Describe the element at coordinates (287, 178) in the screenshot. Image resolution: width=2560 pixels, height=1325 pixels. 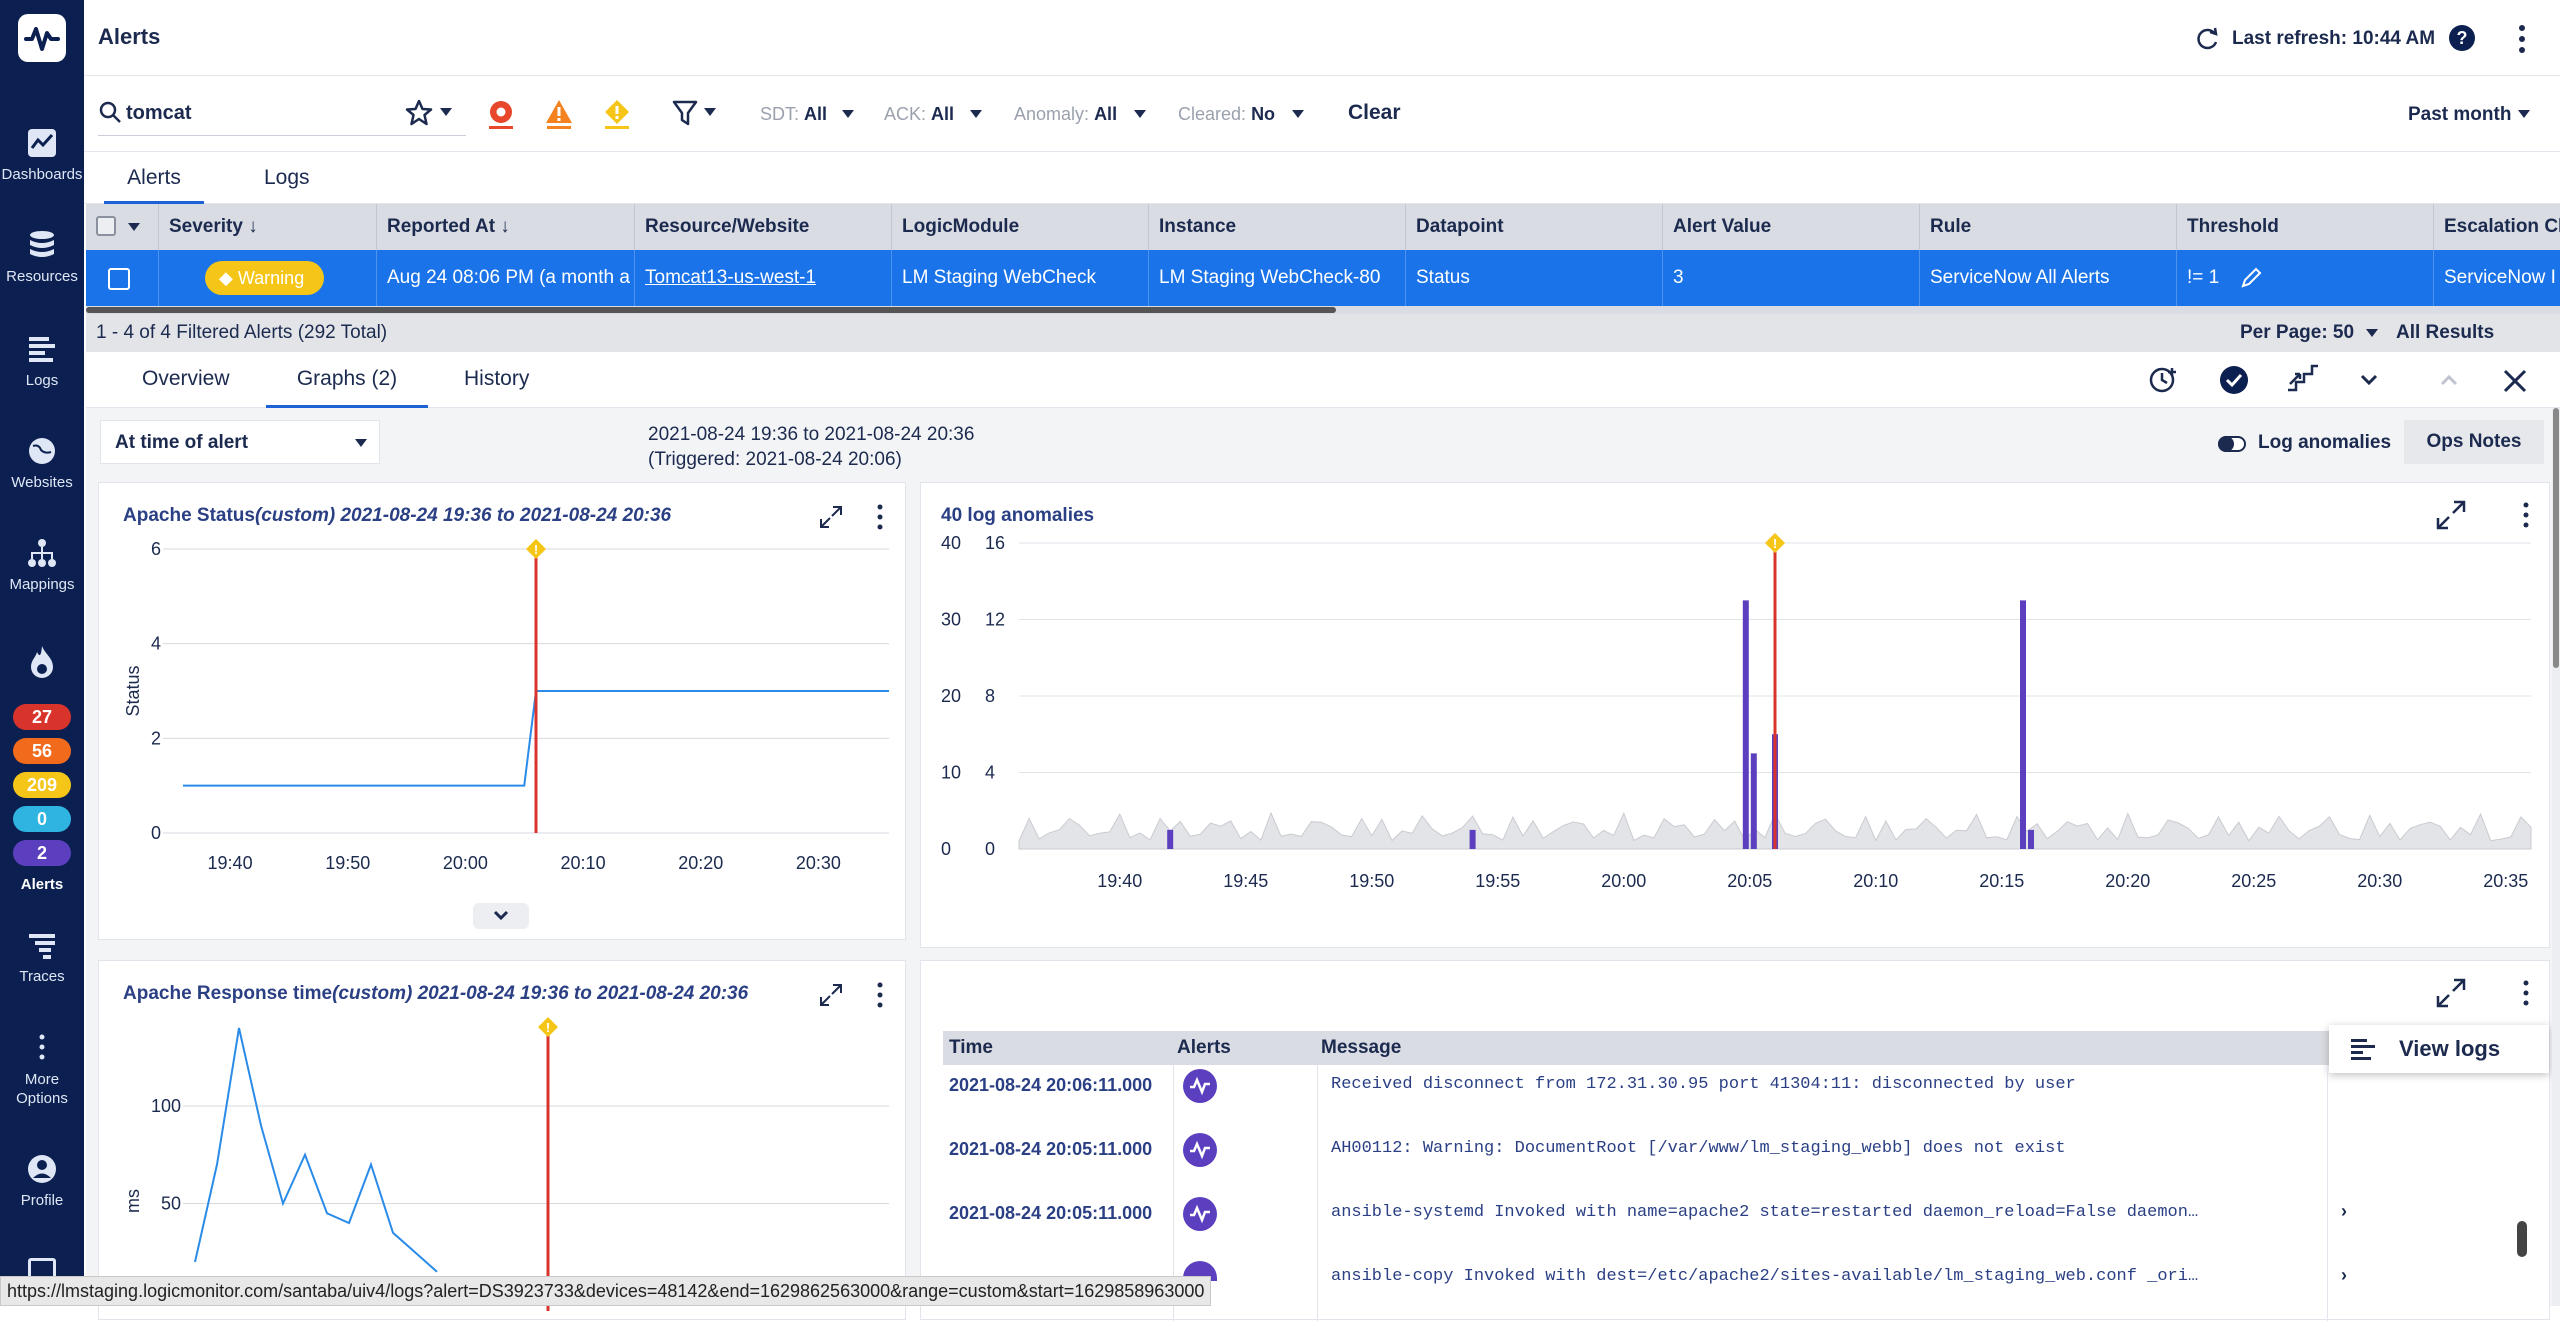
I see `tab-logs: Logs` at that location.